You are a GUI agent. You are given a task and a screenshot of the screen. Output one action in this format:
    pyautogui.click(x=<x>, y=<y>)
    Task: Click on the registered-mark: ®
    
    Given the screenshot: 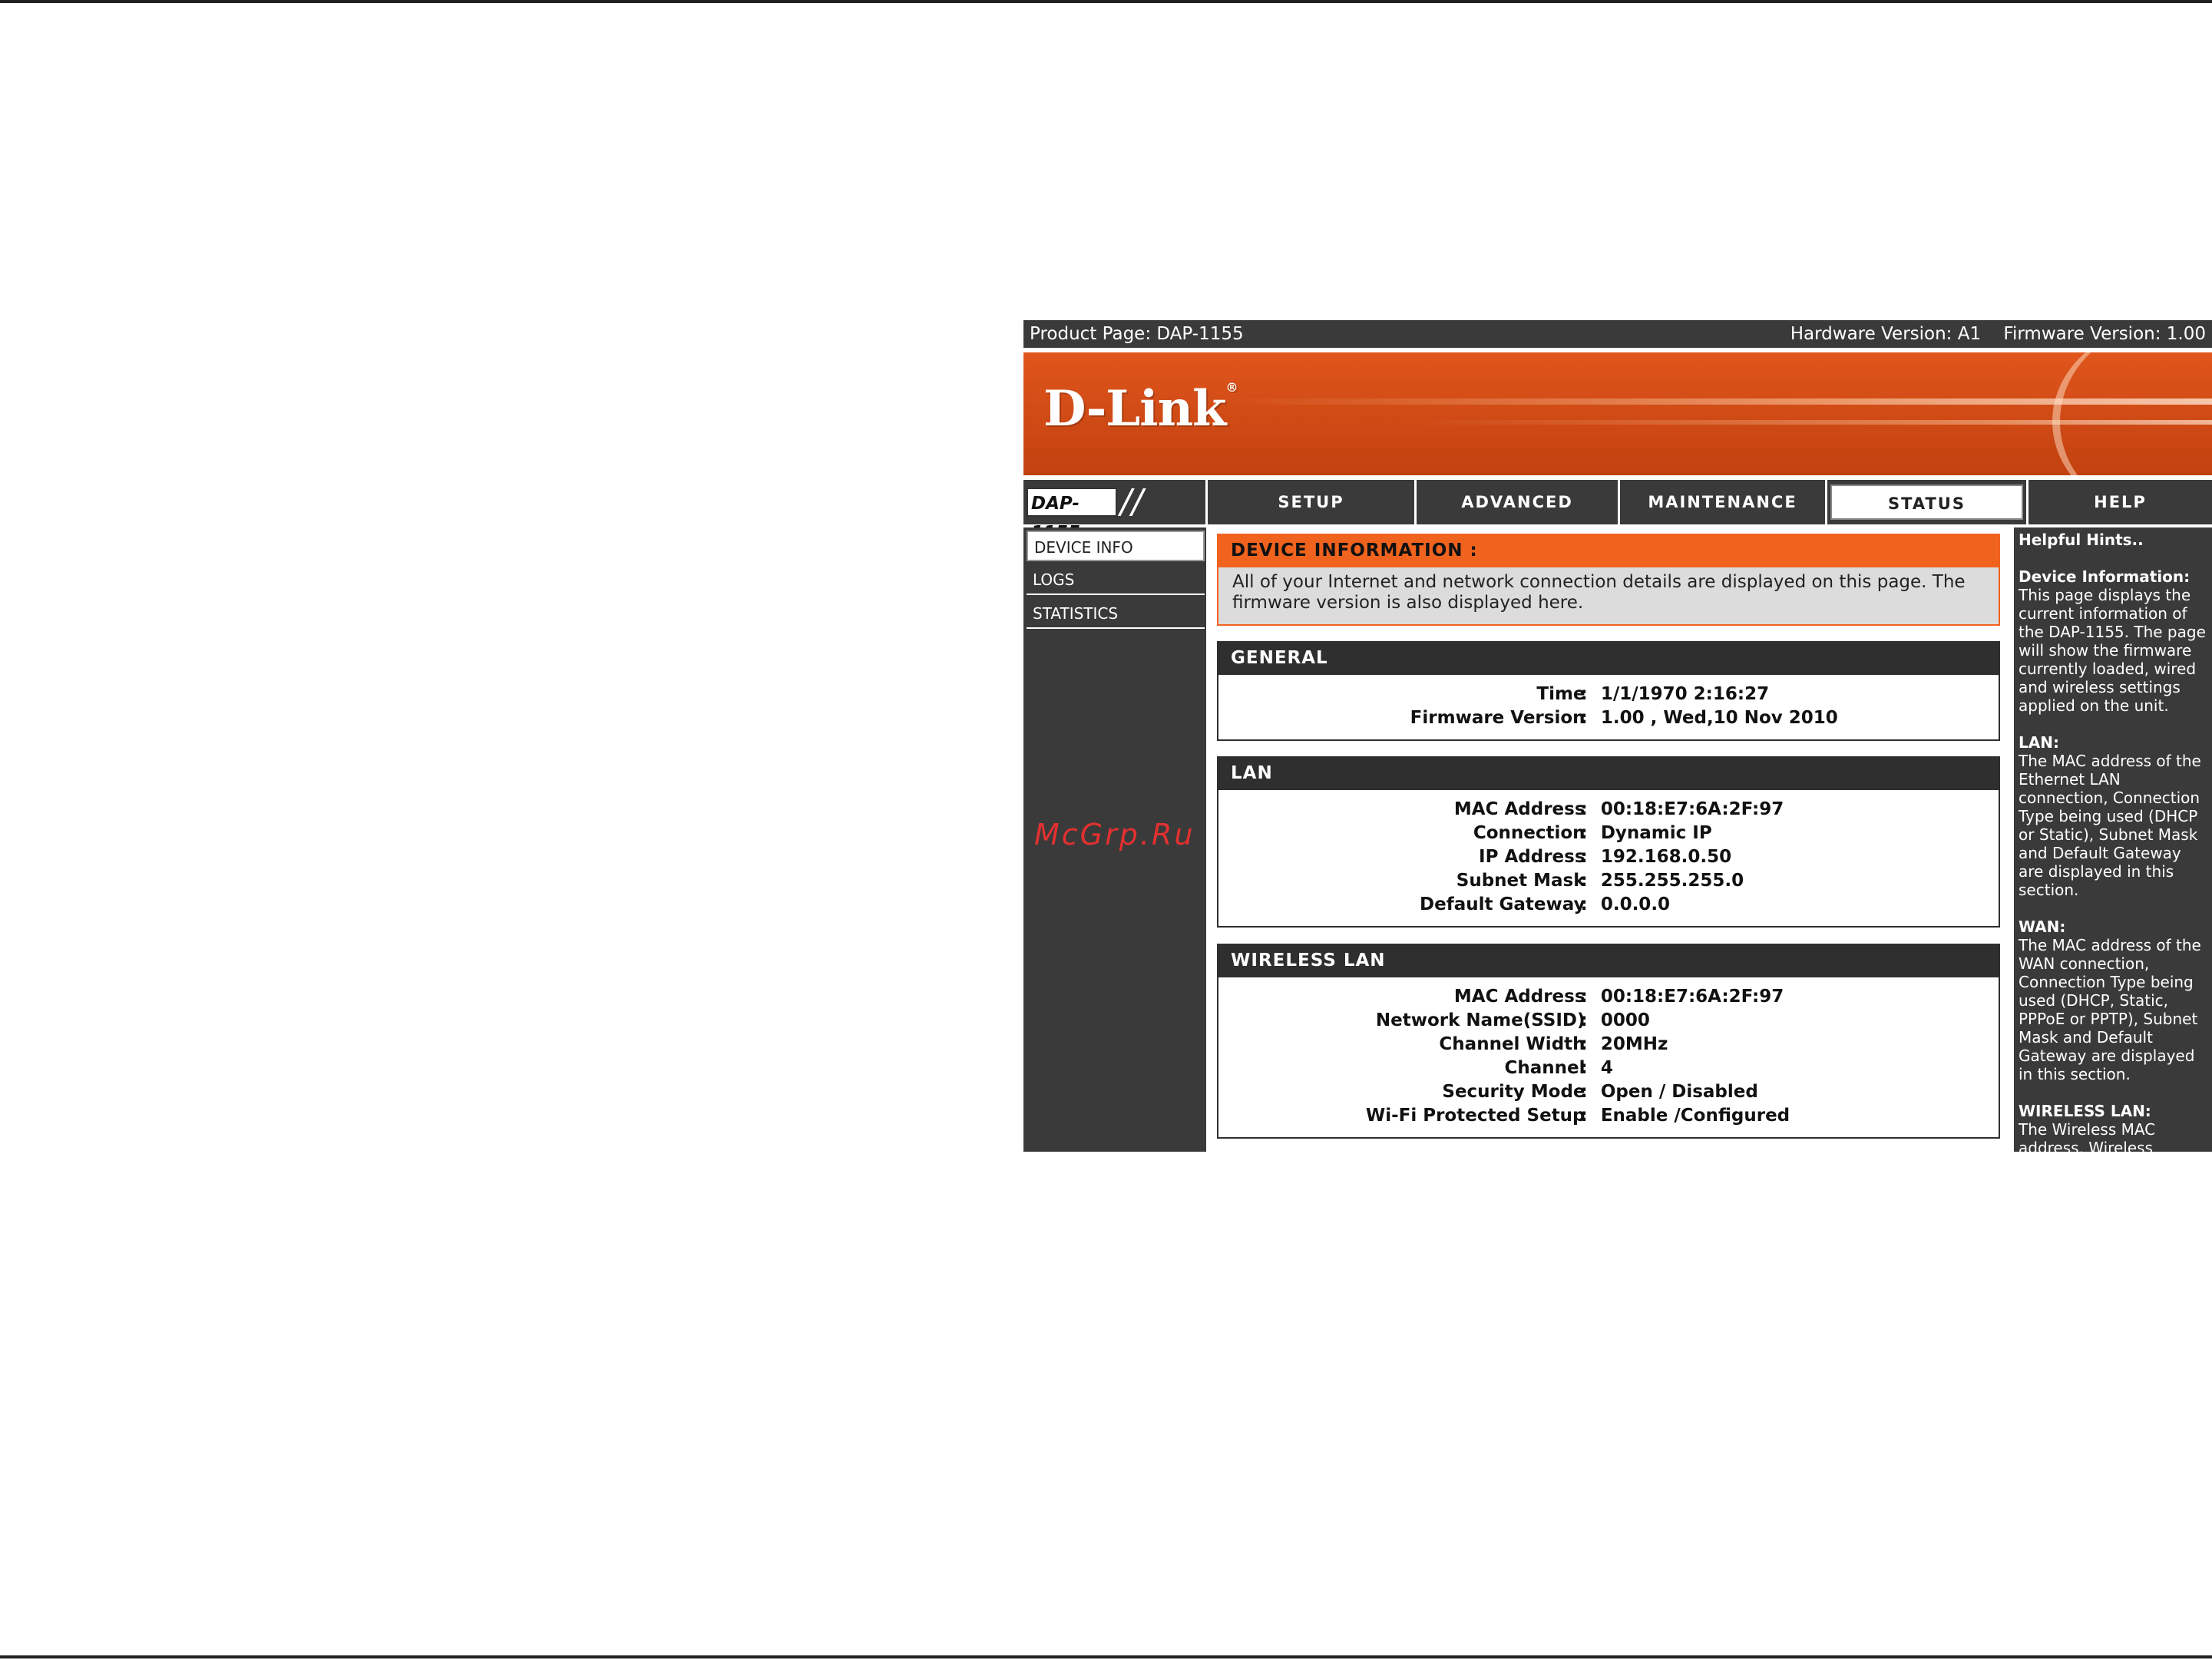 What is the action you would take?
    pyautogui.click(x=1231, y=387)
    